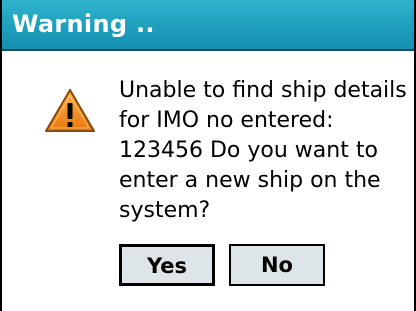 Image resolution: width=416 pixels, height=311 pixels. What do you see at coordinates (70, 110) in the screenshot?
I see `warning-icon` at bounding box center [70, 110].